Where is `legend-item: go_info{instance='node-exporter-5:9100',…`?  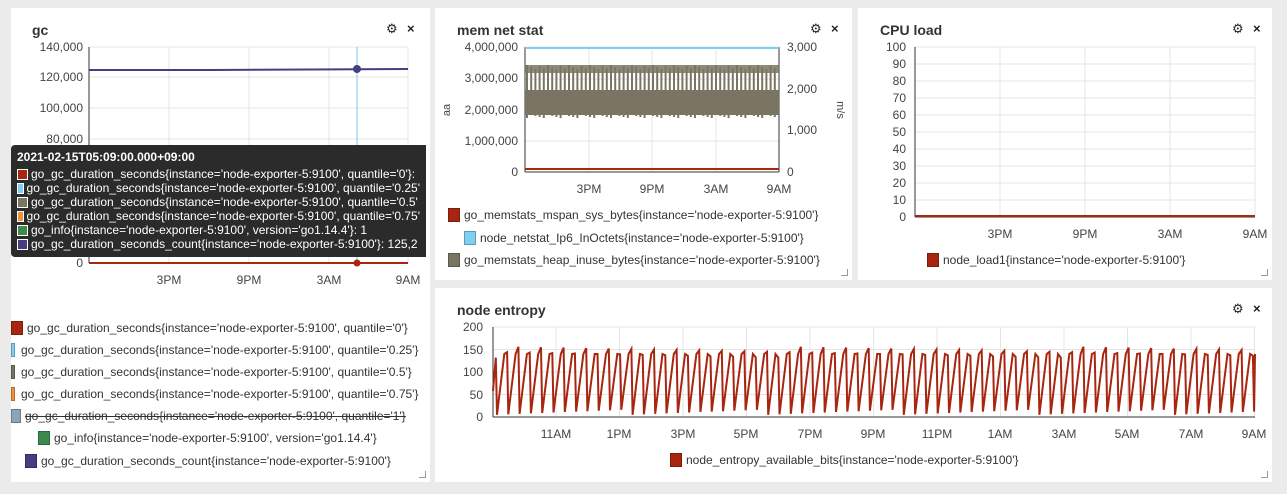
legend-item: go_info{instance='node-exporter-5:9100',… is located at coordinates (207, 438).